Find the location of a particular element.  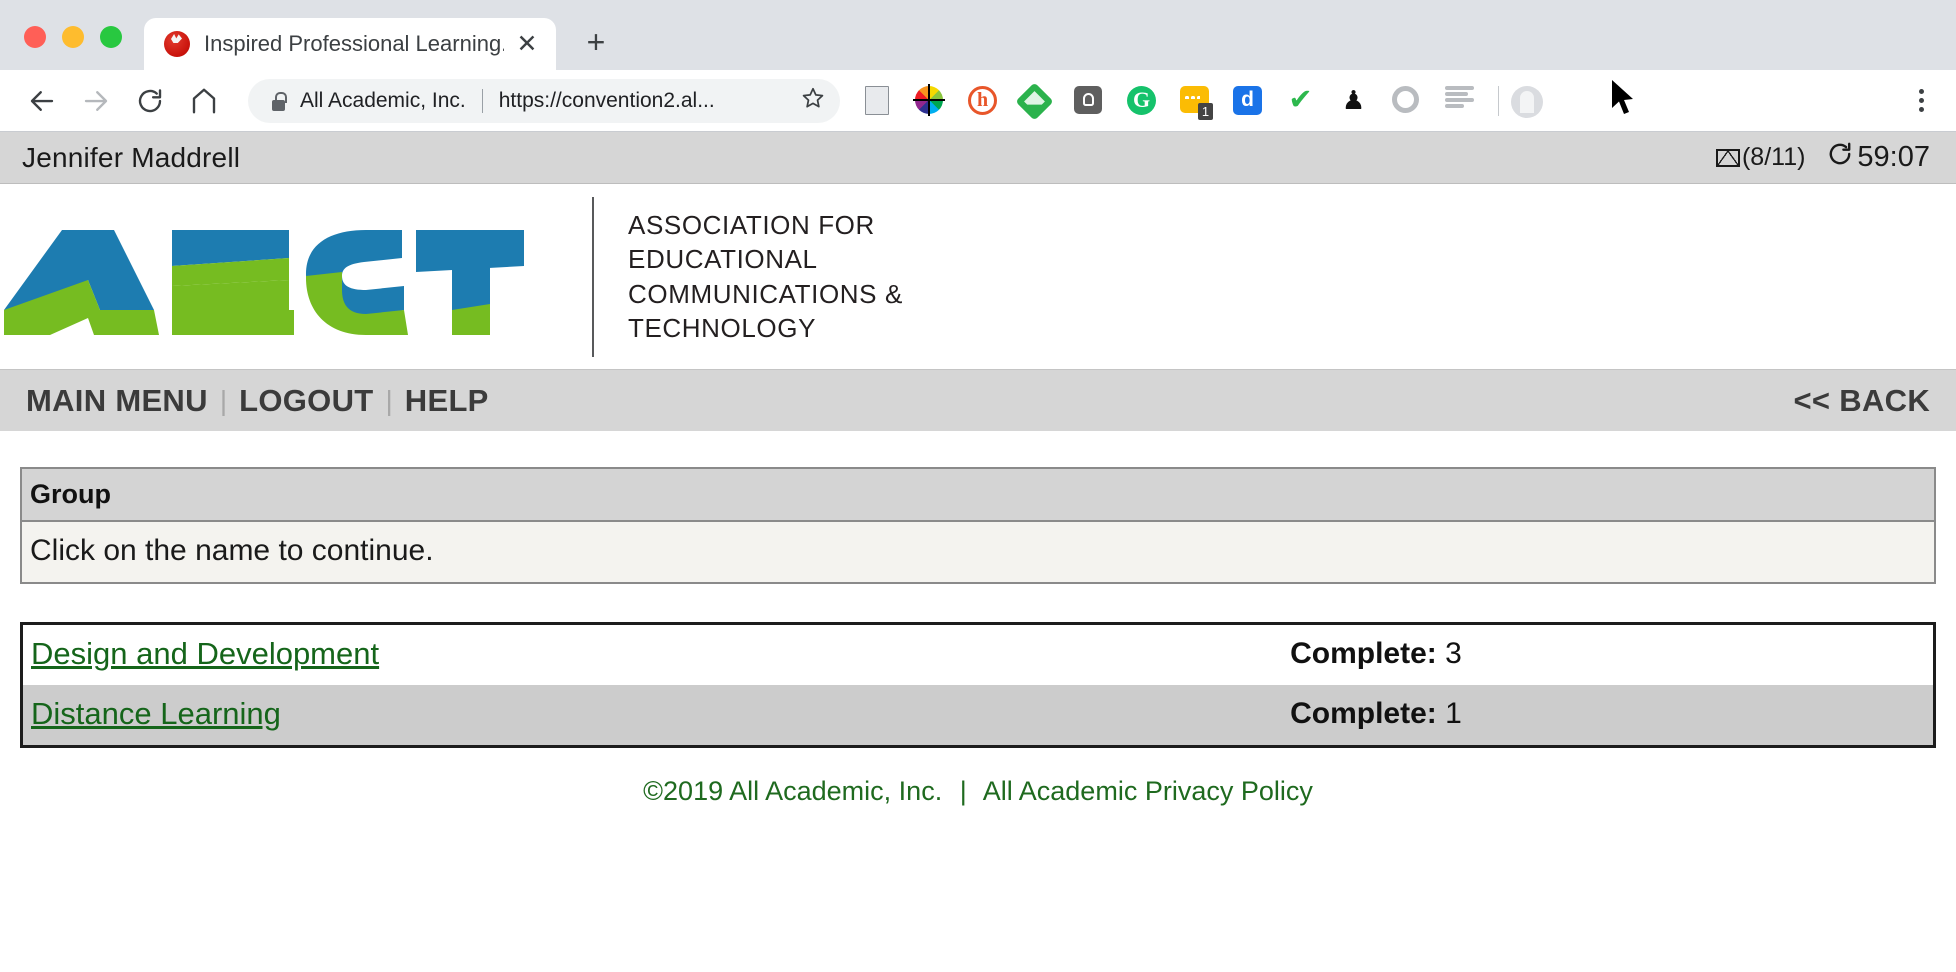

back-link: << BACK is located at coordinates (1862, 401).